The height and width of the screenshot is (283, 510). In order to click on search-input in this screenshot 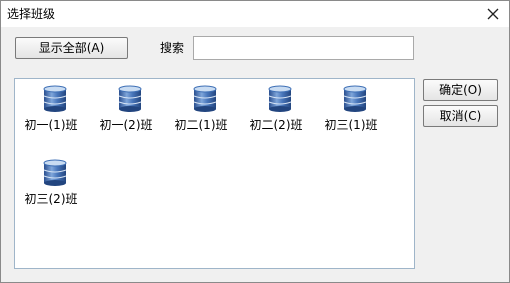, I will do `click(303, 48)`.